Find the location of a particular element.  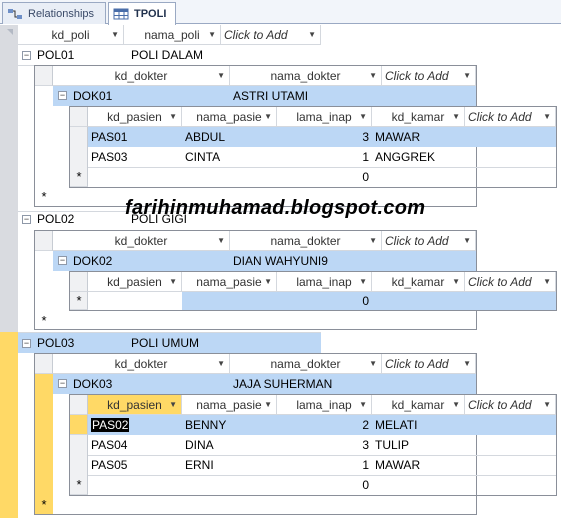

cell-kd-poli: POL01 is located at coordinates (79, 55).